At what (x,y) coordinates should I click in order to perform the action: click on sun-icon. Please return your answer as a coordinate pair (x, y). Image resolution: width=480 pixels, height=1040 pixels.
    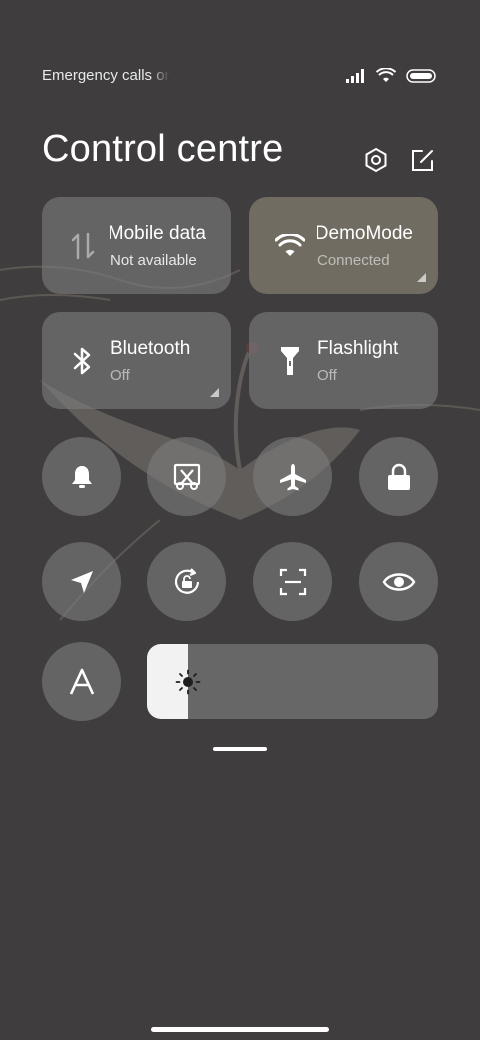
    Looking at the image, I should click on (188, 682).